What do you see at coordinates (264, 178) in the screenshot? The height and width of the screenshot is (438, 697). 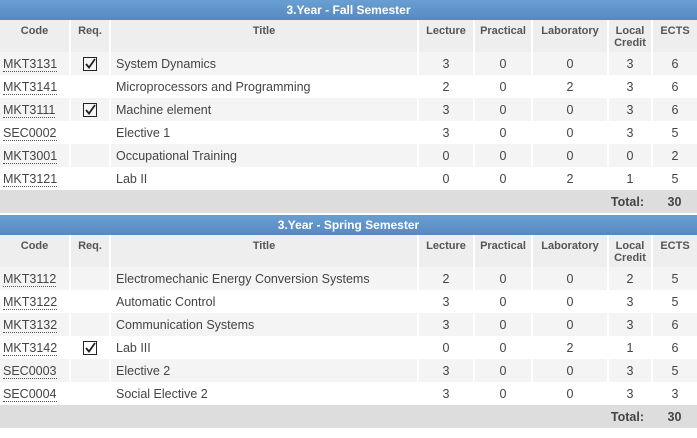 I see `course-title: Lab II` at bounding box center [264, 178].